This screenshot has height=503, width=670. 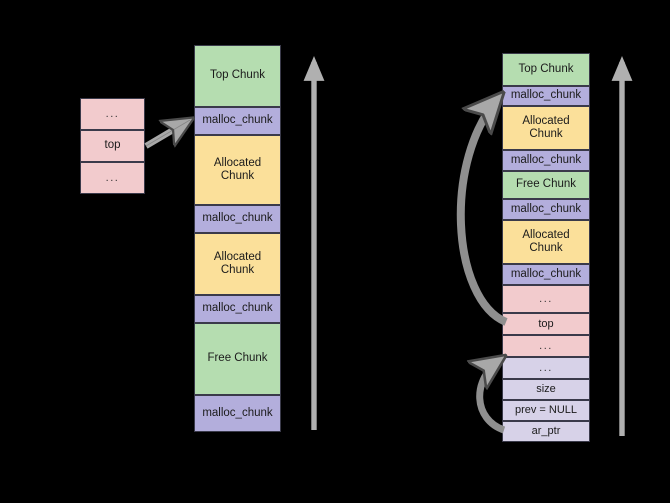 I want to click on struct-field-size: size, so click(x=546, y=389).